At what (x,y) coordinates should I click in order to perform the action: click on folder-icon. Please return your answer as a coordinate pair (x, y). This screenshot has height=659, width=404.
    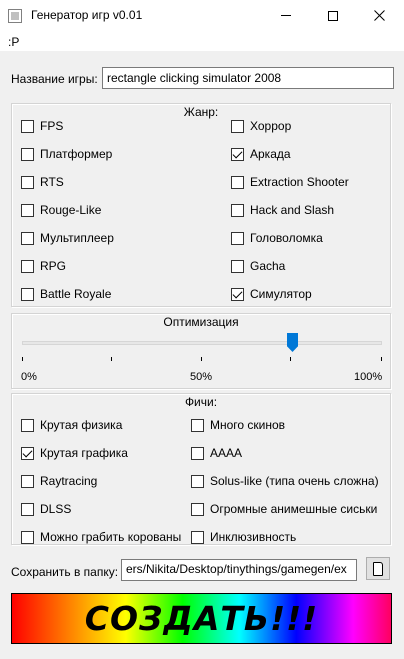
    Looking at the image, I should click on (378, 568).